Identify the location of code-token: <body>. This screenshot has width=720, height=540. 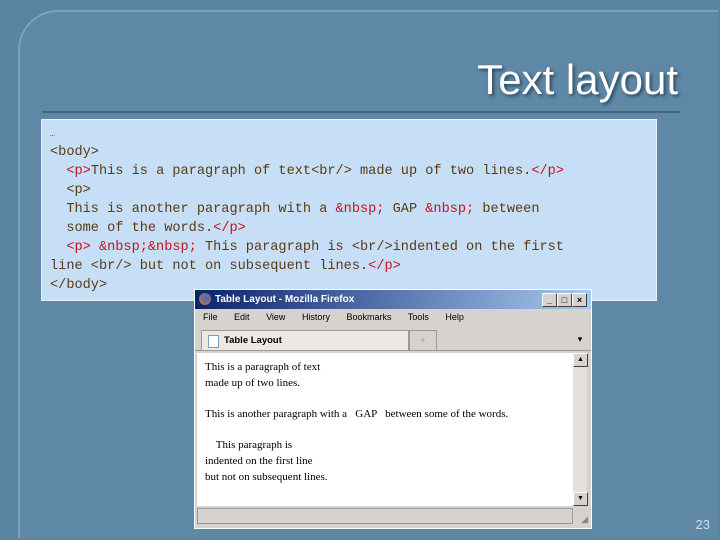
(74, 152).